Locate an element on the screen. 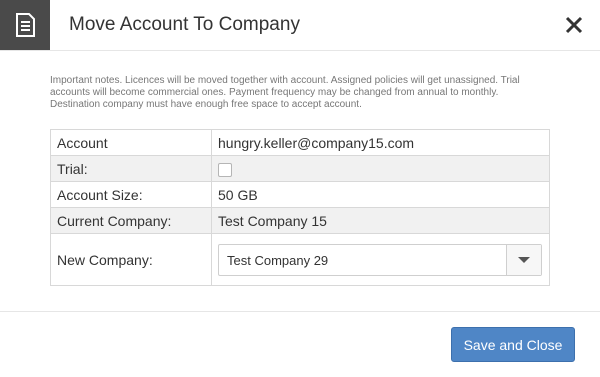 This screenshot has height=377, width=600. new-company-cell: Test Company 29 is located at coordinates (380, 259).